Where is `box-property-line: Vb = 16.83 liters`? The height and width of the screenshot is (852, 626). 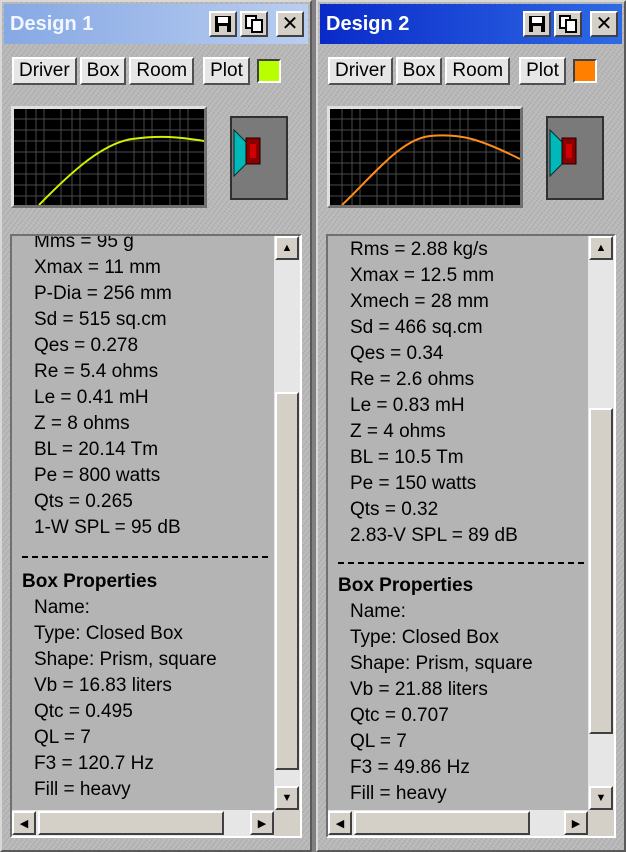 box-property-line: Vb = 16.83 liters is located at coordinates (103, 685).